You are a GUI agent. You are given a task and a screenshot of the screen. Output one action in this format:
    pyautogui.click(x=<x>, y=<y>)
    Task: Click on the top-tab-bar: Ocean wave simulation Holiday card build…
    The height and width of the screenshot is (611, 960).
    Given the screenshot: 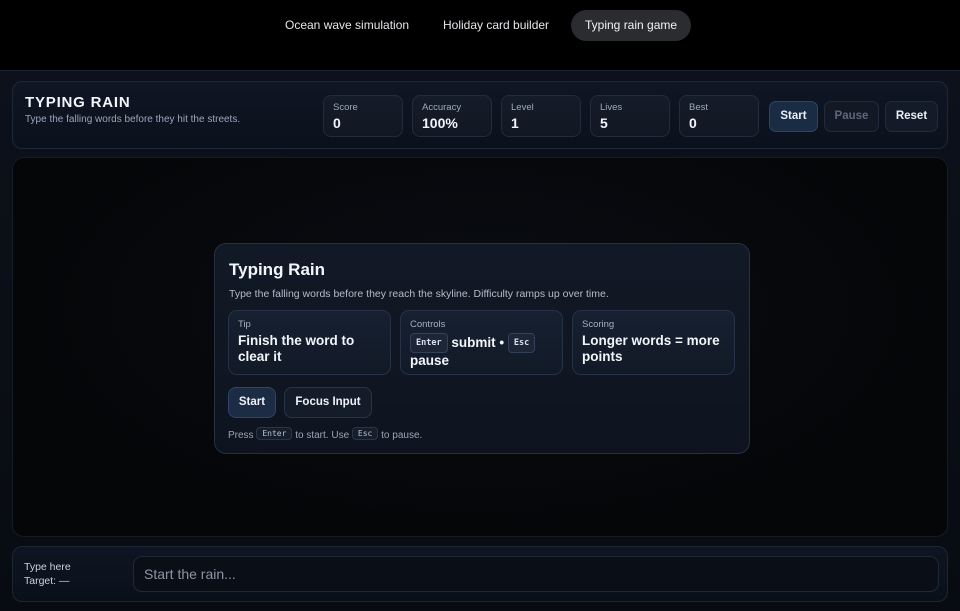 What is the action you would take?
    pyautogui.click(x=480, y=30)
    